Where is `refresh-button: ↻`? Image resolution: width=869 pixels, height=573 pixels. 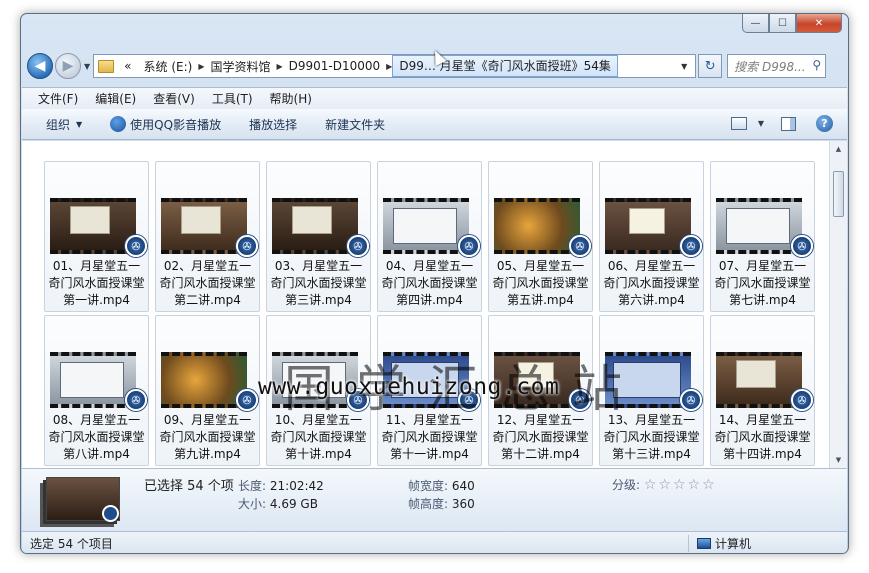 refresh-button: ↻ is located at coordinates (710, 66).